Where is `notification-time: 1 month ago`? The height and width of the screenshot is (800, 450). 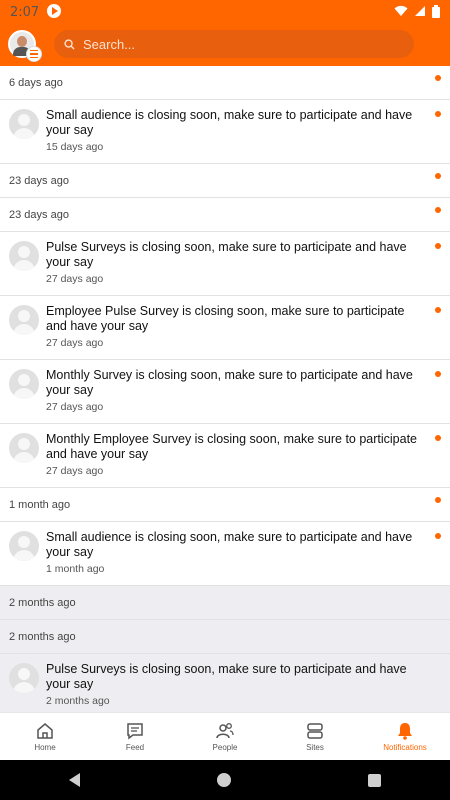
notification-time: 1 month ago is located at coordinates (75, 569).